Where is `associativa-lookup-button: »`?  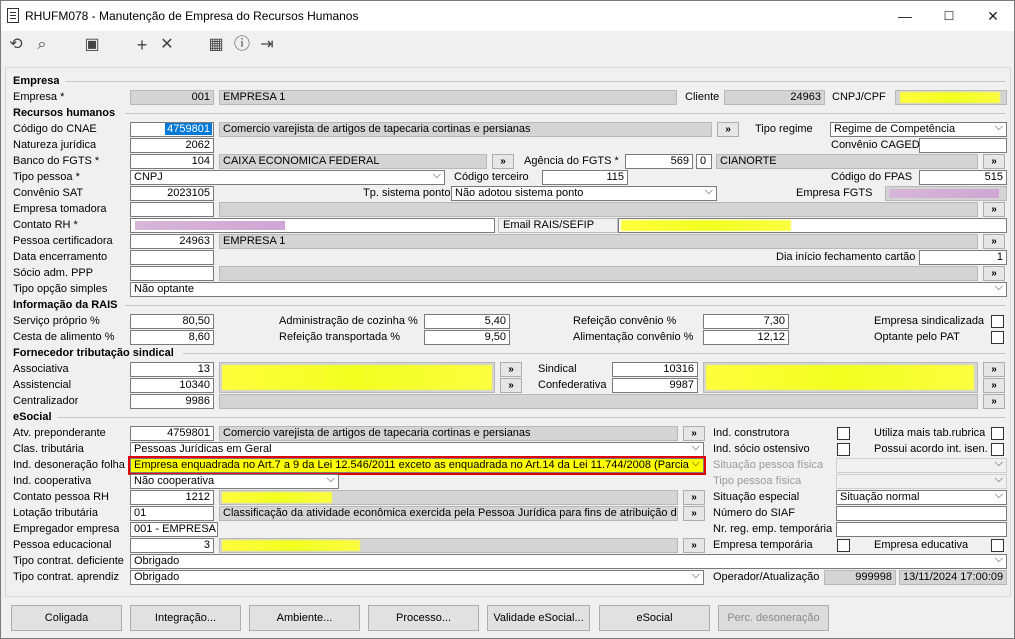
associativa-lookup-button: » is located at coordinates (511, 369).